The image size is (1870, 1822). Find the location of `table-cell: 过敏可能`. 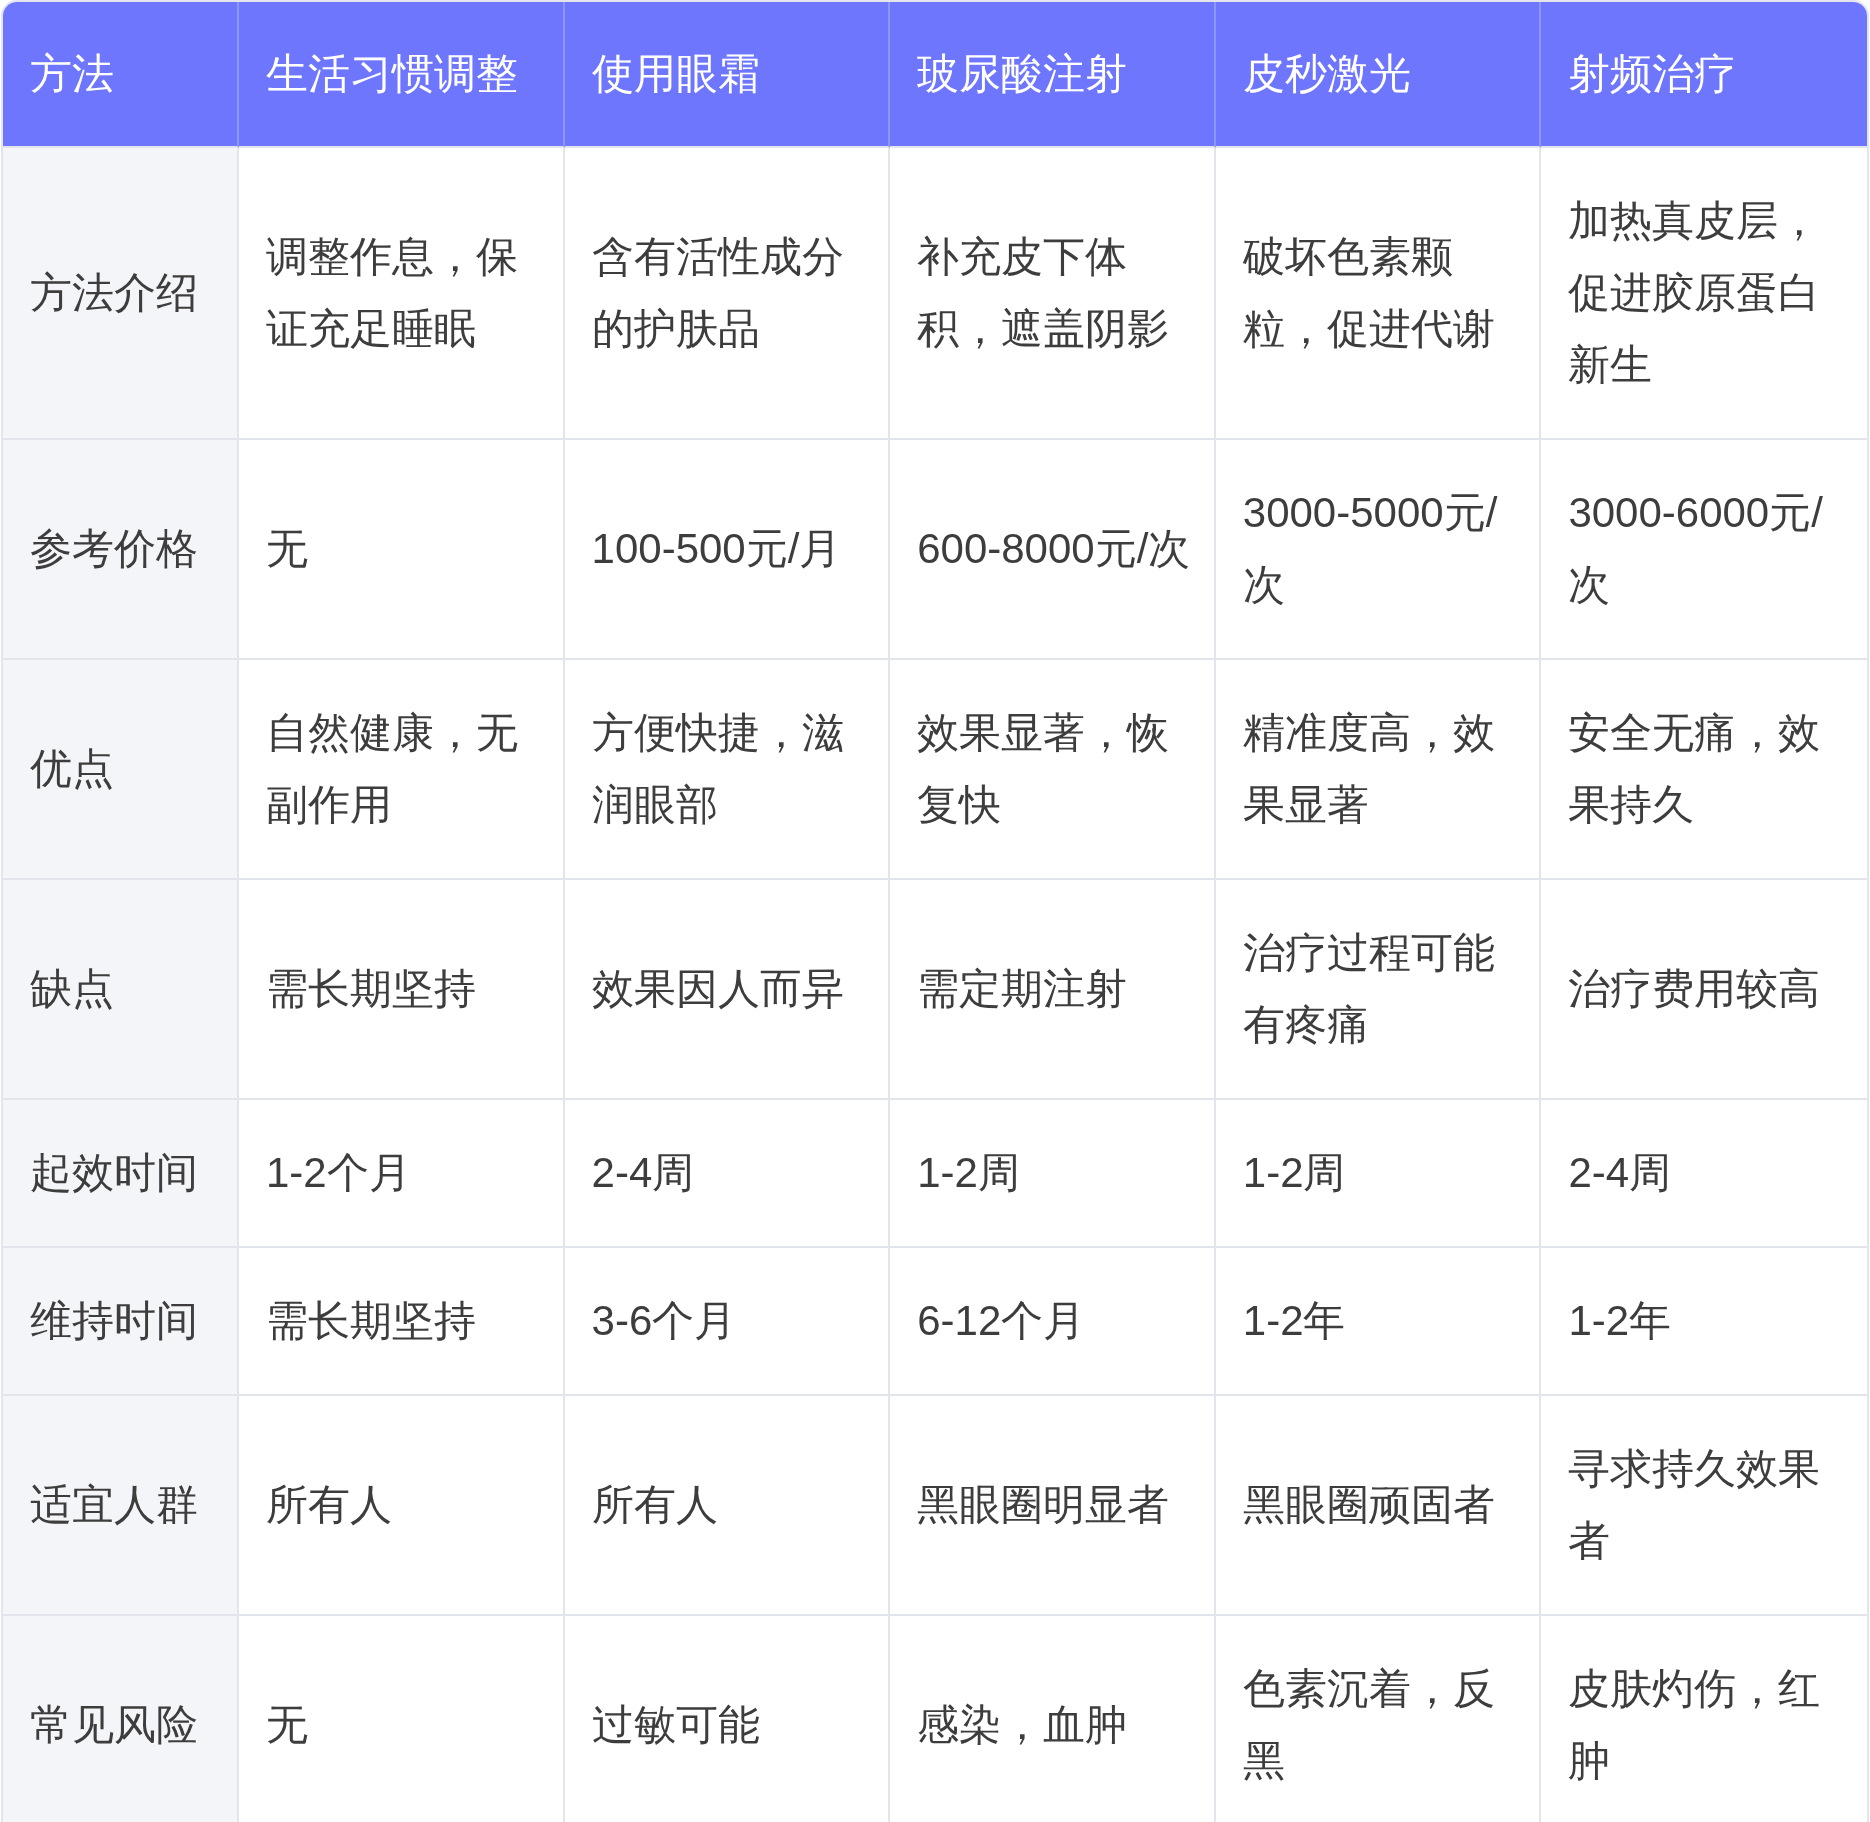

table-cell: 过敏可能 is located at coordinates (727, 1719).